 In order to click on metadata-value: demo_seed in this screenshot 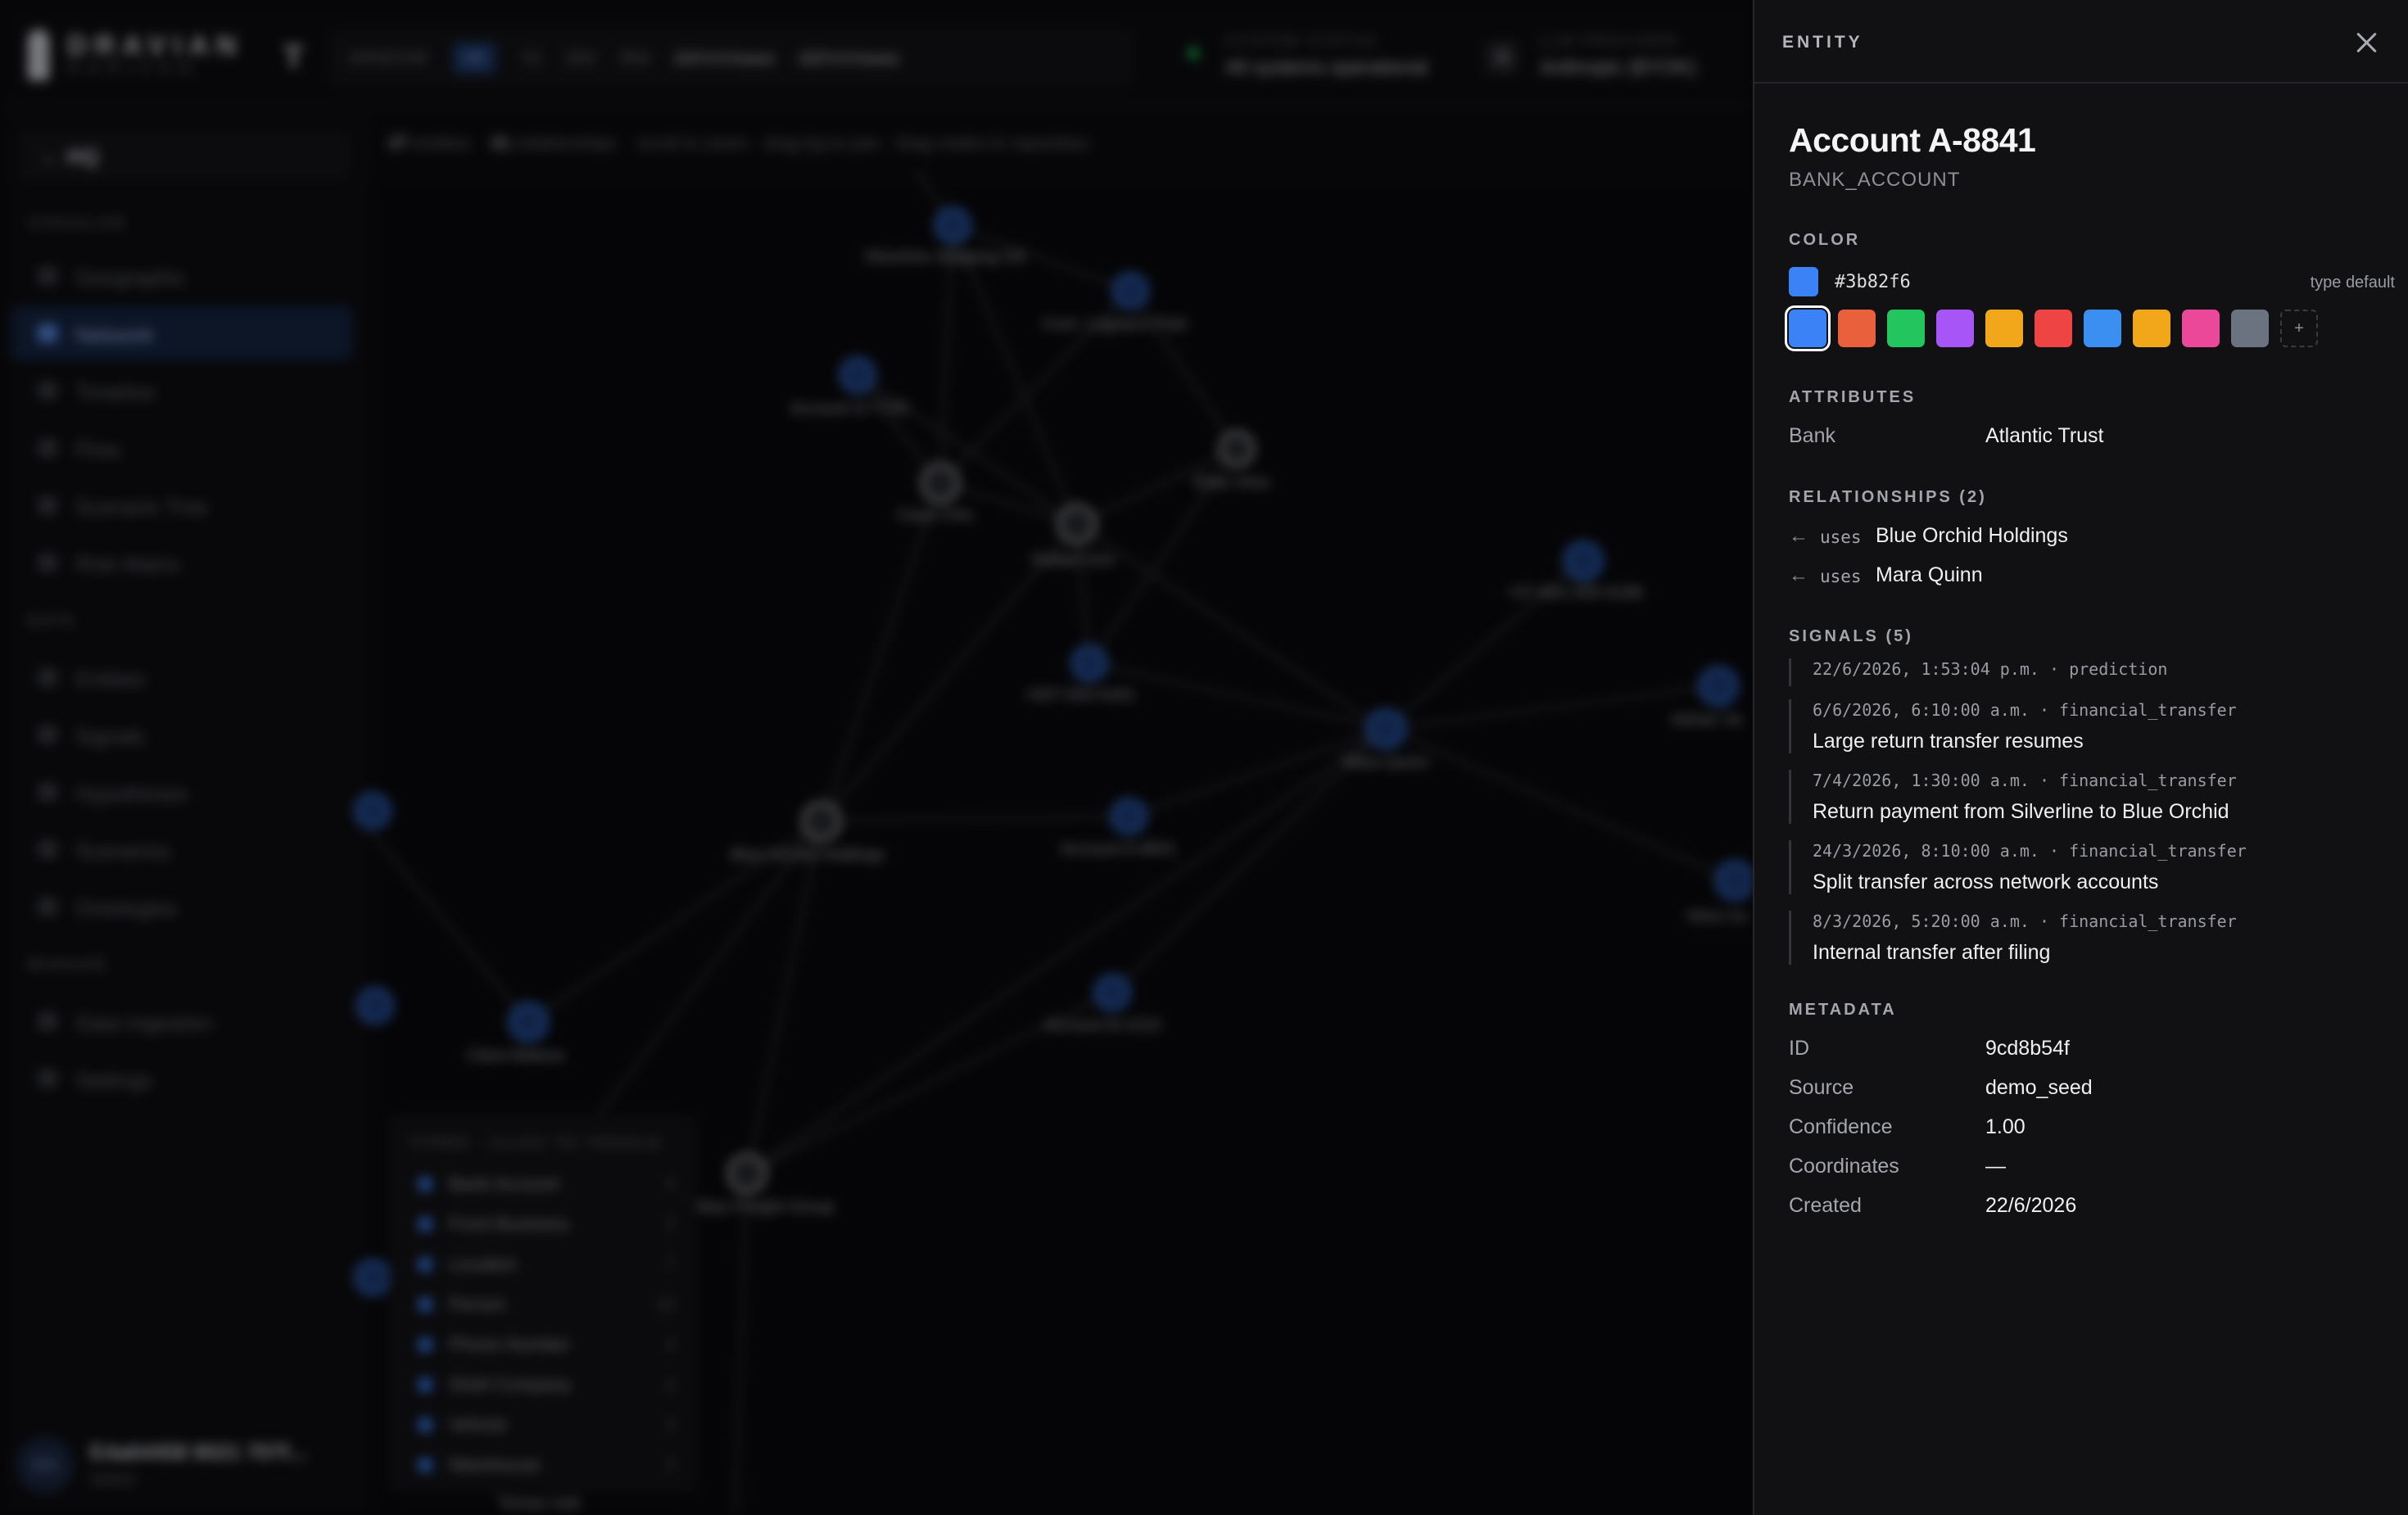, I will do `click(2039, 1087)`.